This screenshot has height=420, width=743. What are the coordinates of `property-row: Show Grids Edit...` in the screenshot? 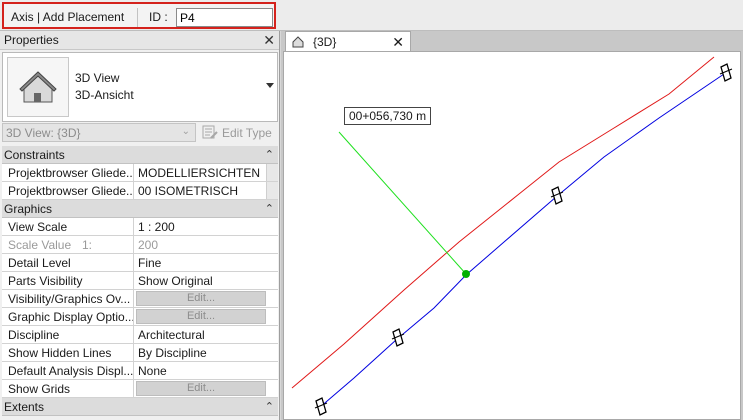 It's located at (140, 389).